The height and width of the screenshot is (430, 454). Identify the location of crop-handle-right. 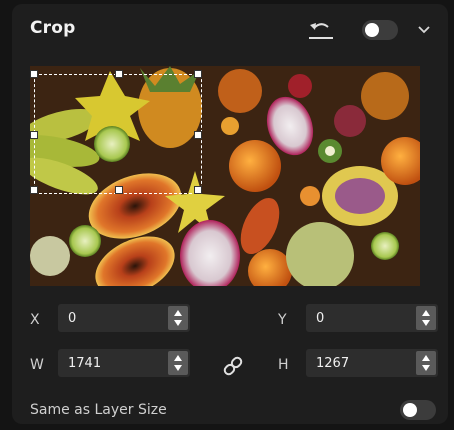
(198, 135).